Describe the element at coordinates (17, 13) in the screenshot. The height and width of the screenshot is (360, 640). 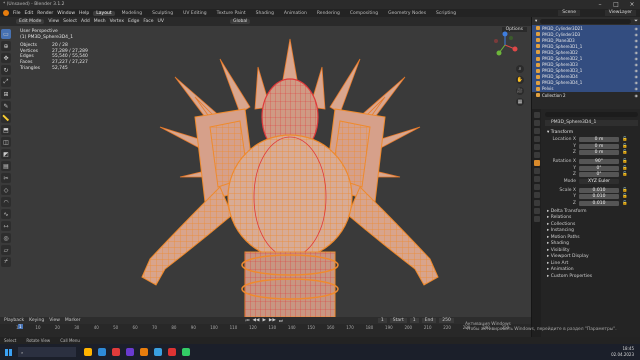
I see `menu-file: File` at that location.